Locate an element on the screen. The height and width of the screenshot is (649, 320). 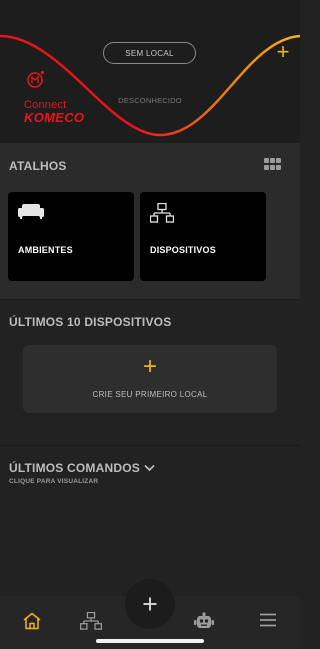
add-location-icon: + is located at coordinates (283, 52).